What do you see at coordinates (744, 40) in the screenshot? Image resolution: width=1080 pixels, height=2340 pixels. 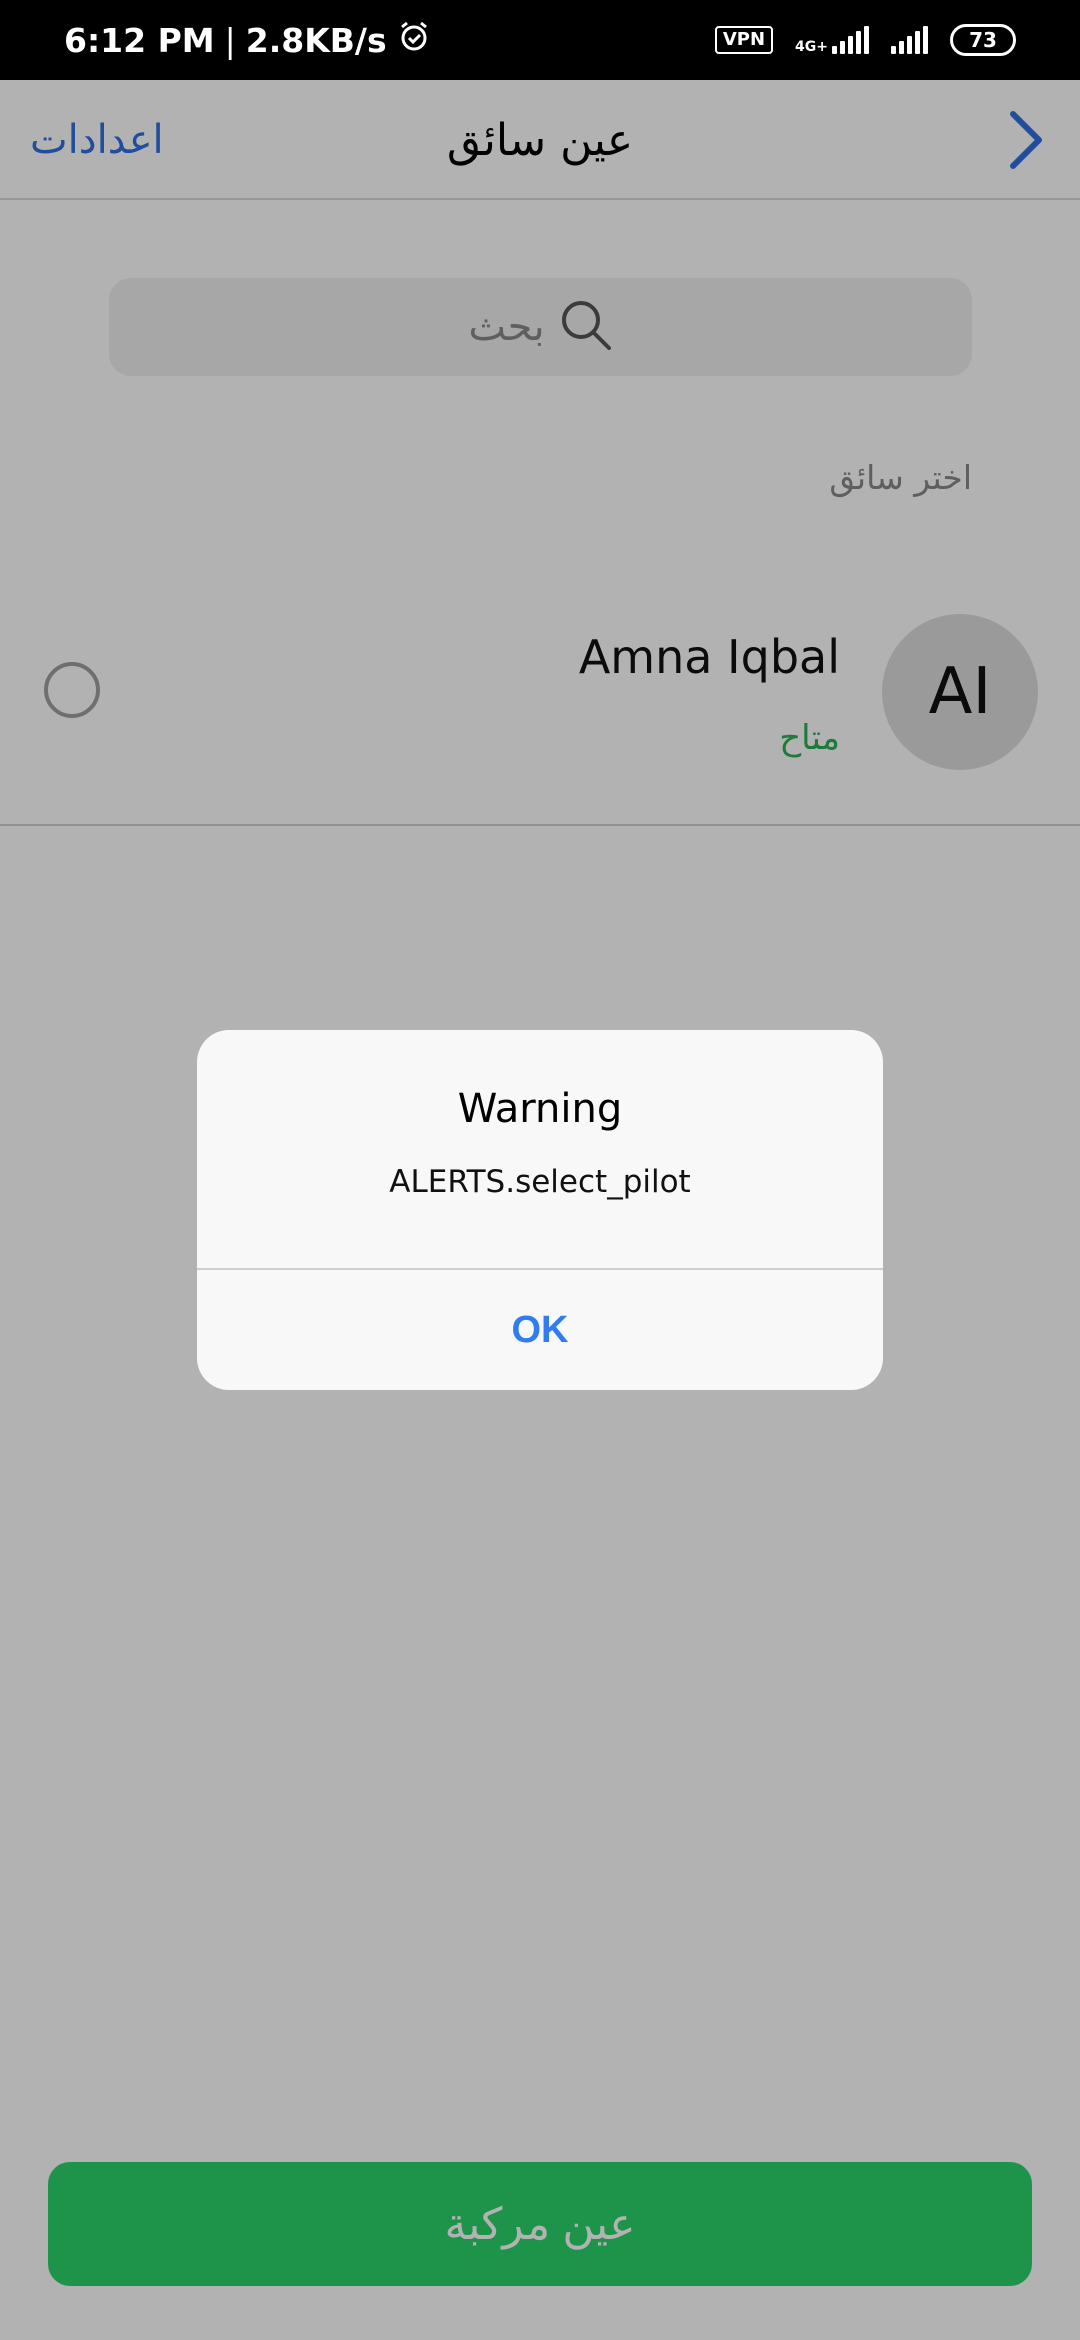 I see `vpn-badge: VPN` at bounding box center [744, 40].